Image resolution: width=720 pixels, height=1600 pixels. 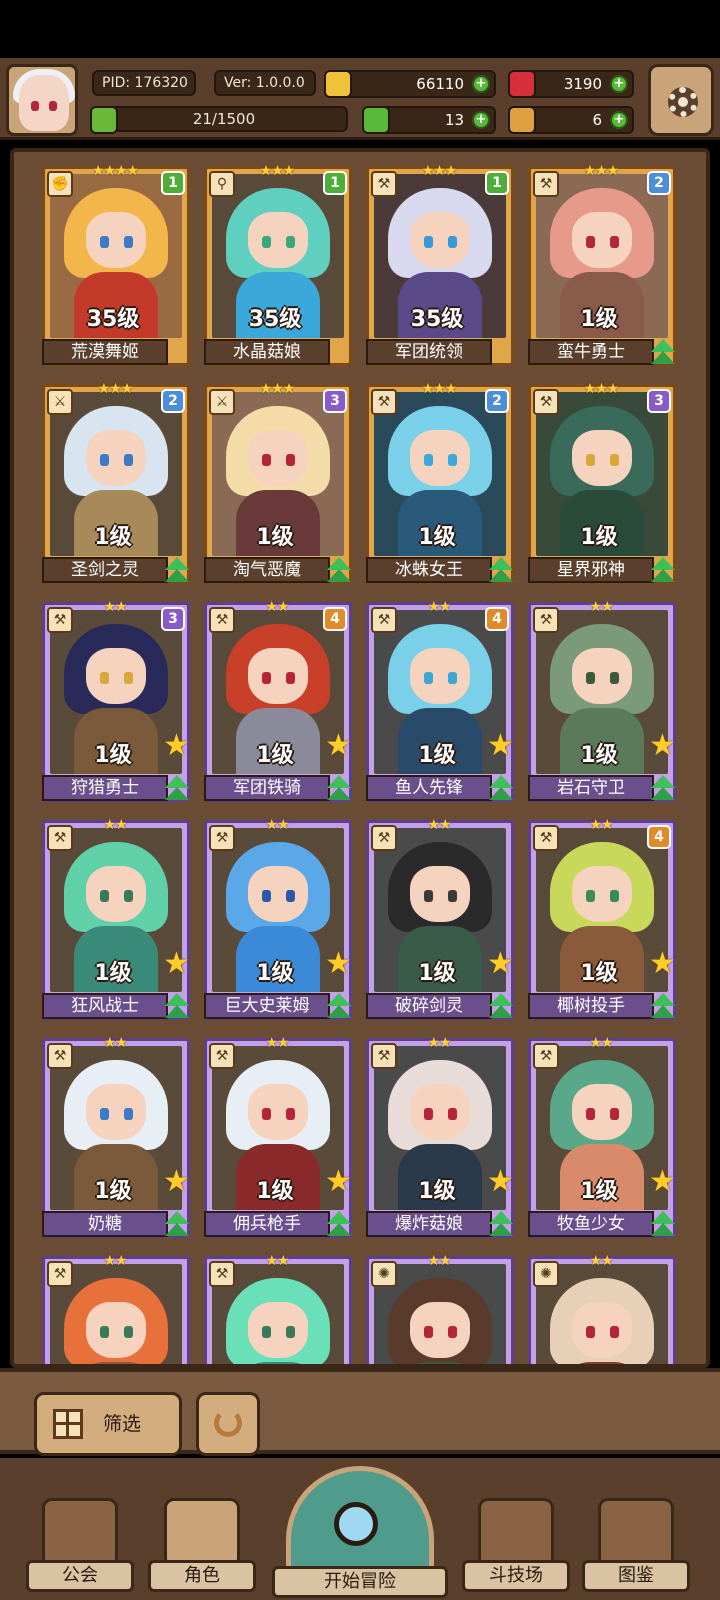 I want to click on add-ruby-button: +, so click(x=619, y=84).